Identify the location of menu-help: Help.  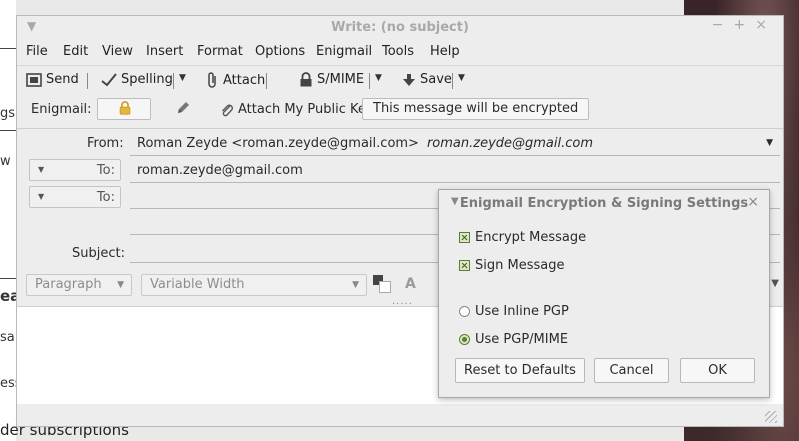
(445, 51).